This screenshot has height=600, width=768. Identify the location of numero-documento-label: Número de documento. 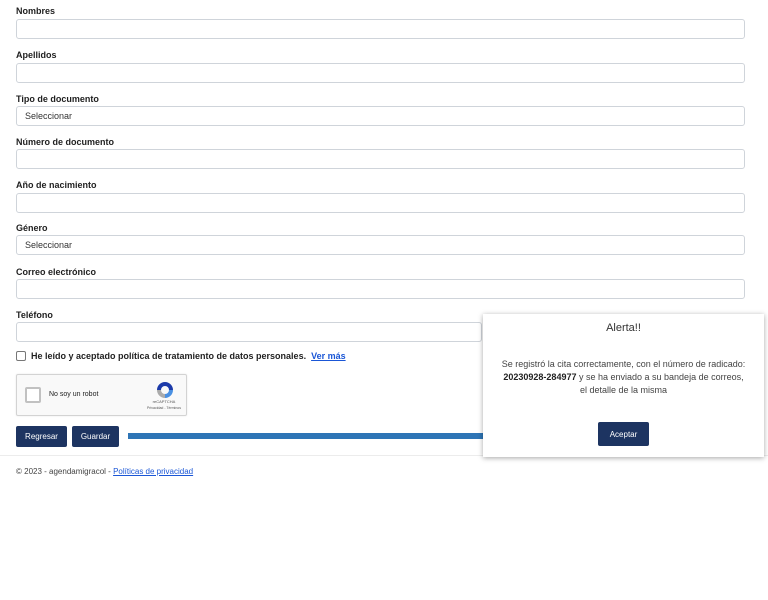
(65, 142).